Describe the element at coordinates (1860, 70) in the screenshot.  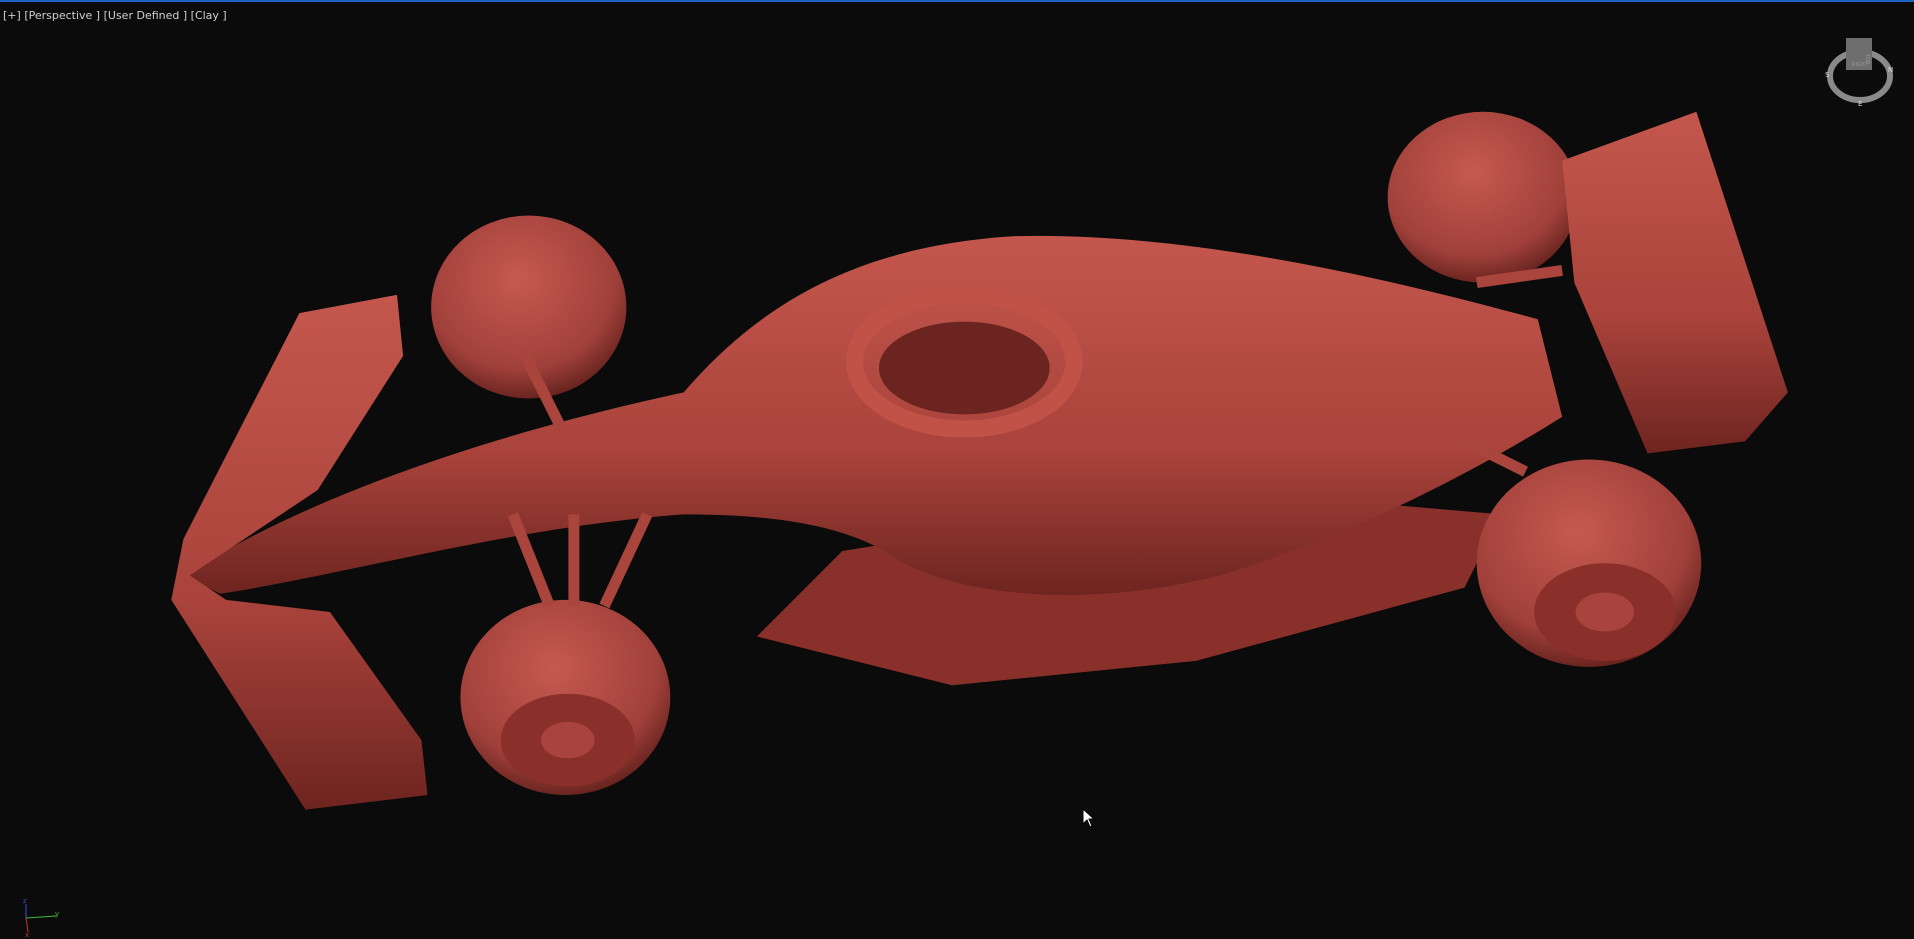
I see `viewcube: TOP RIGHT S N E` at that location.